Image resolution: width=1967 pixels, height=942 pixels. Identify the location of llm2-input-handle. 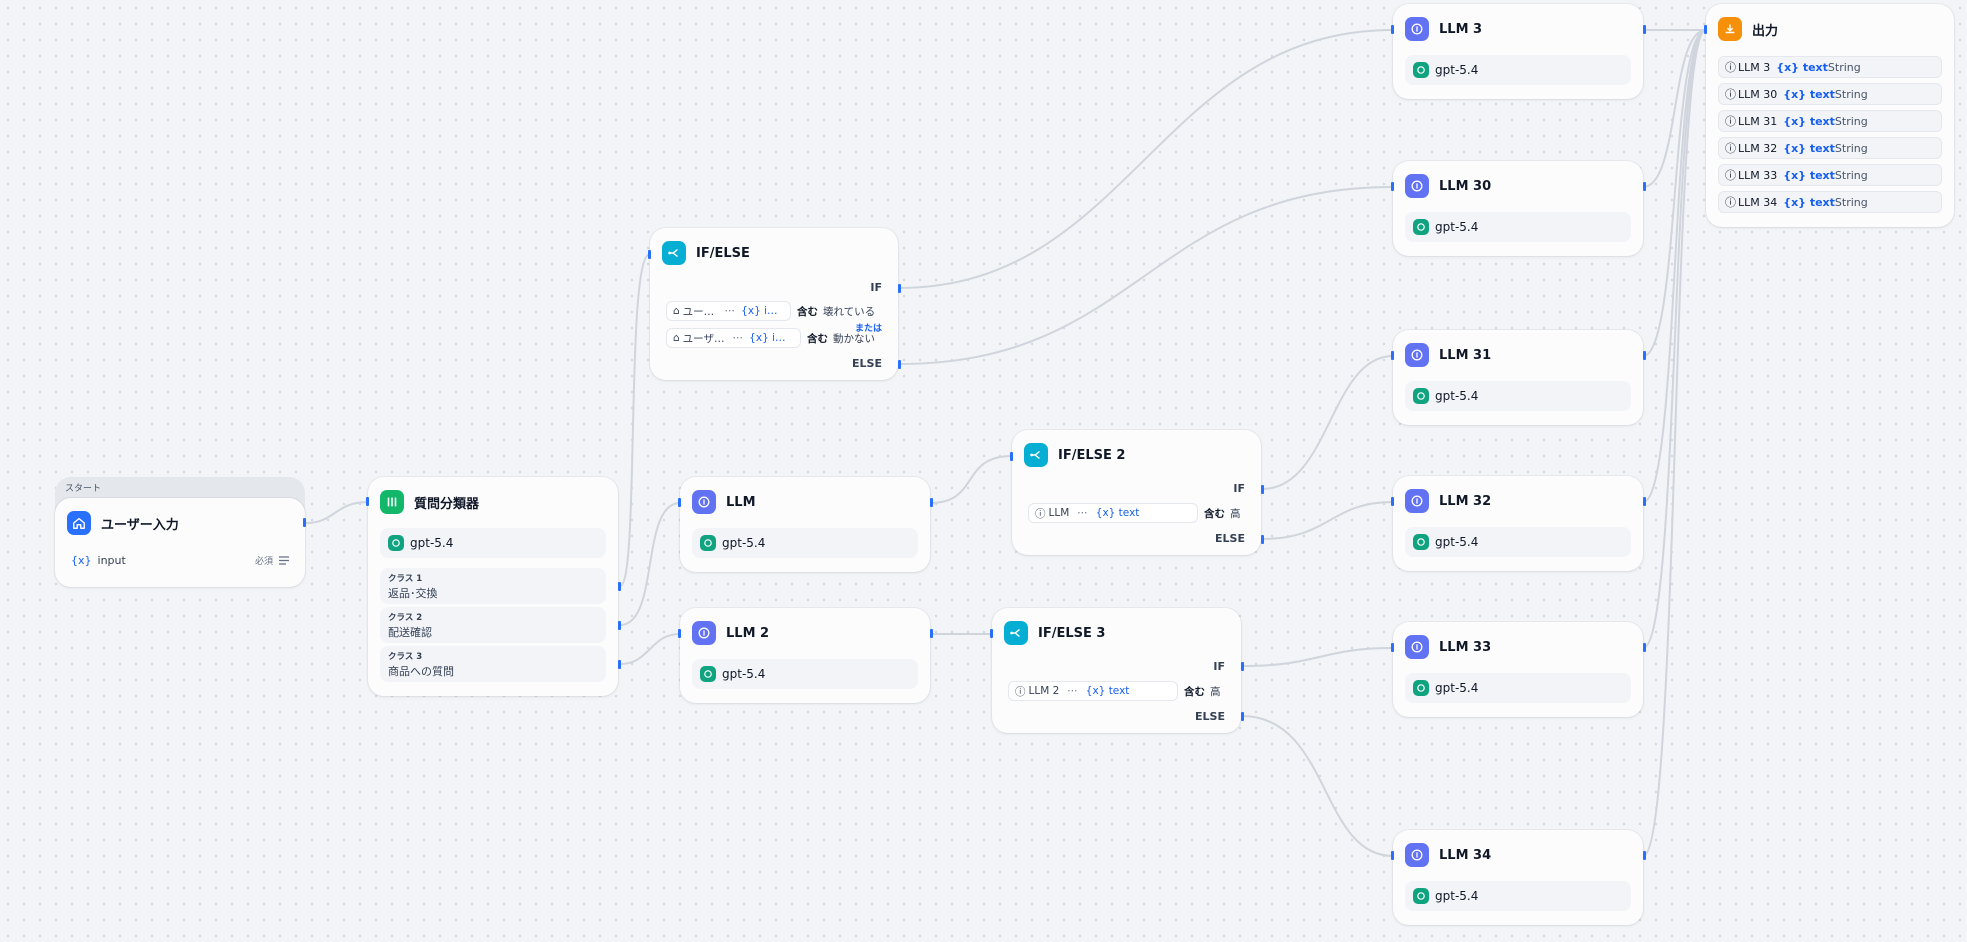
(679, 633).